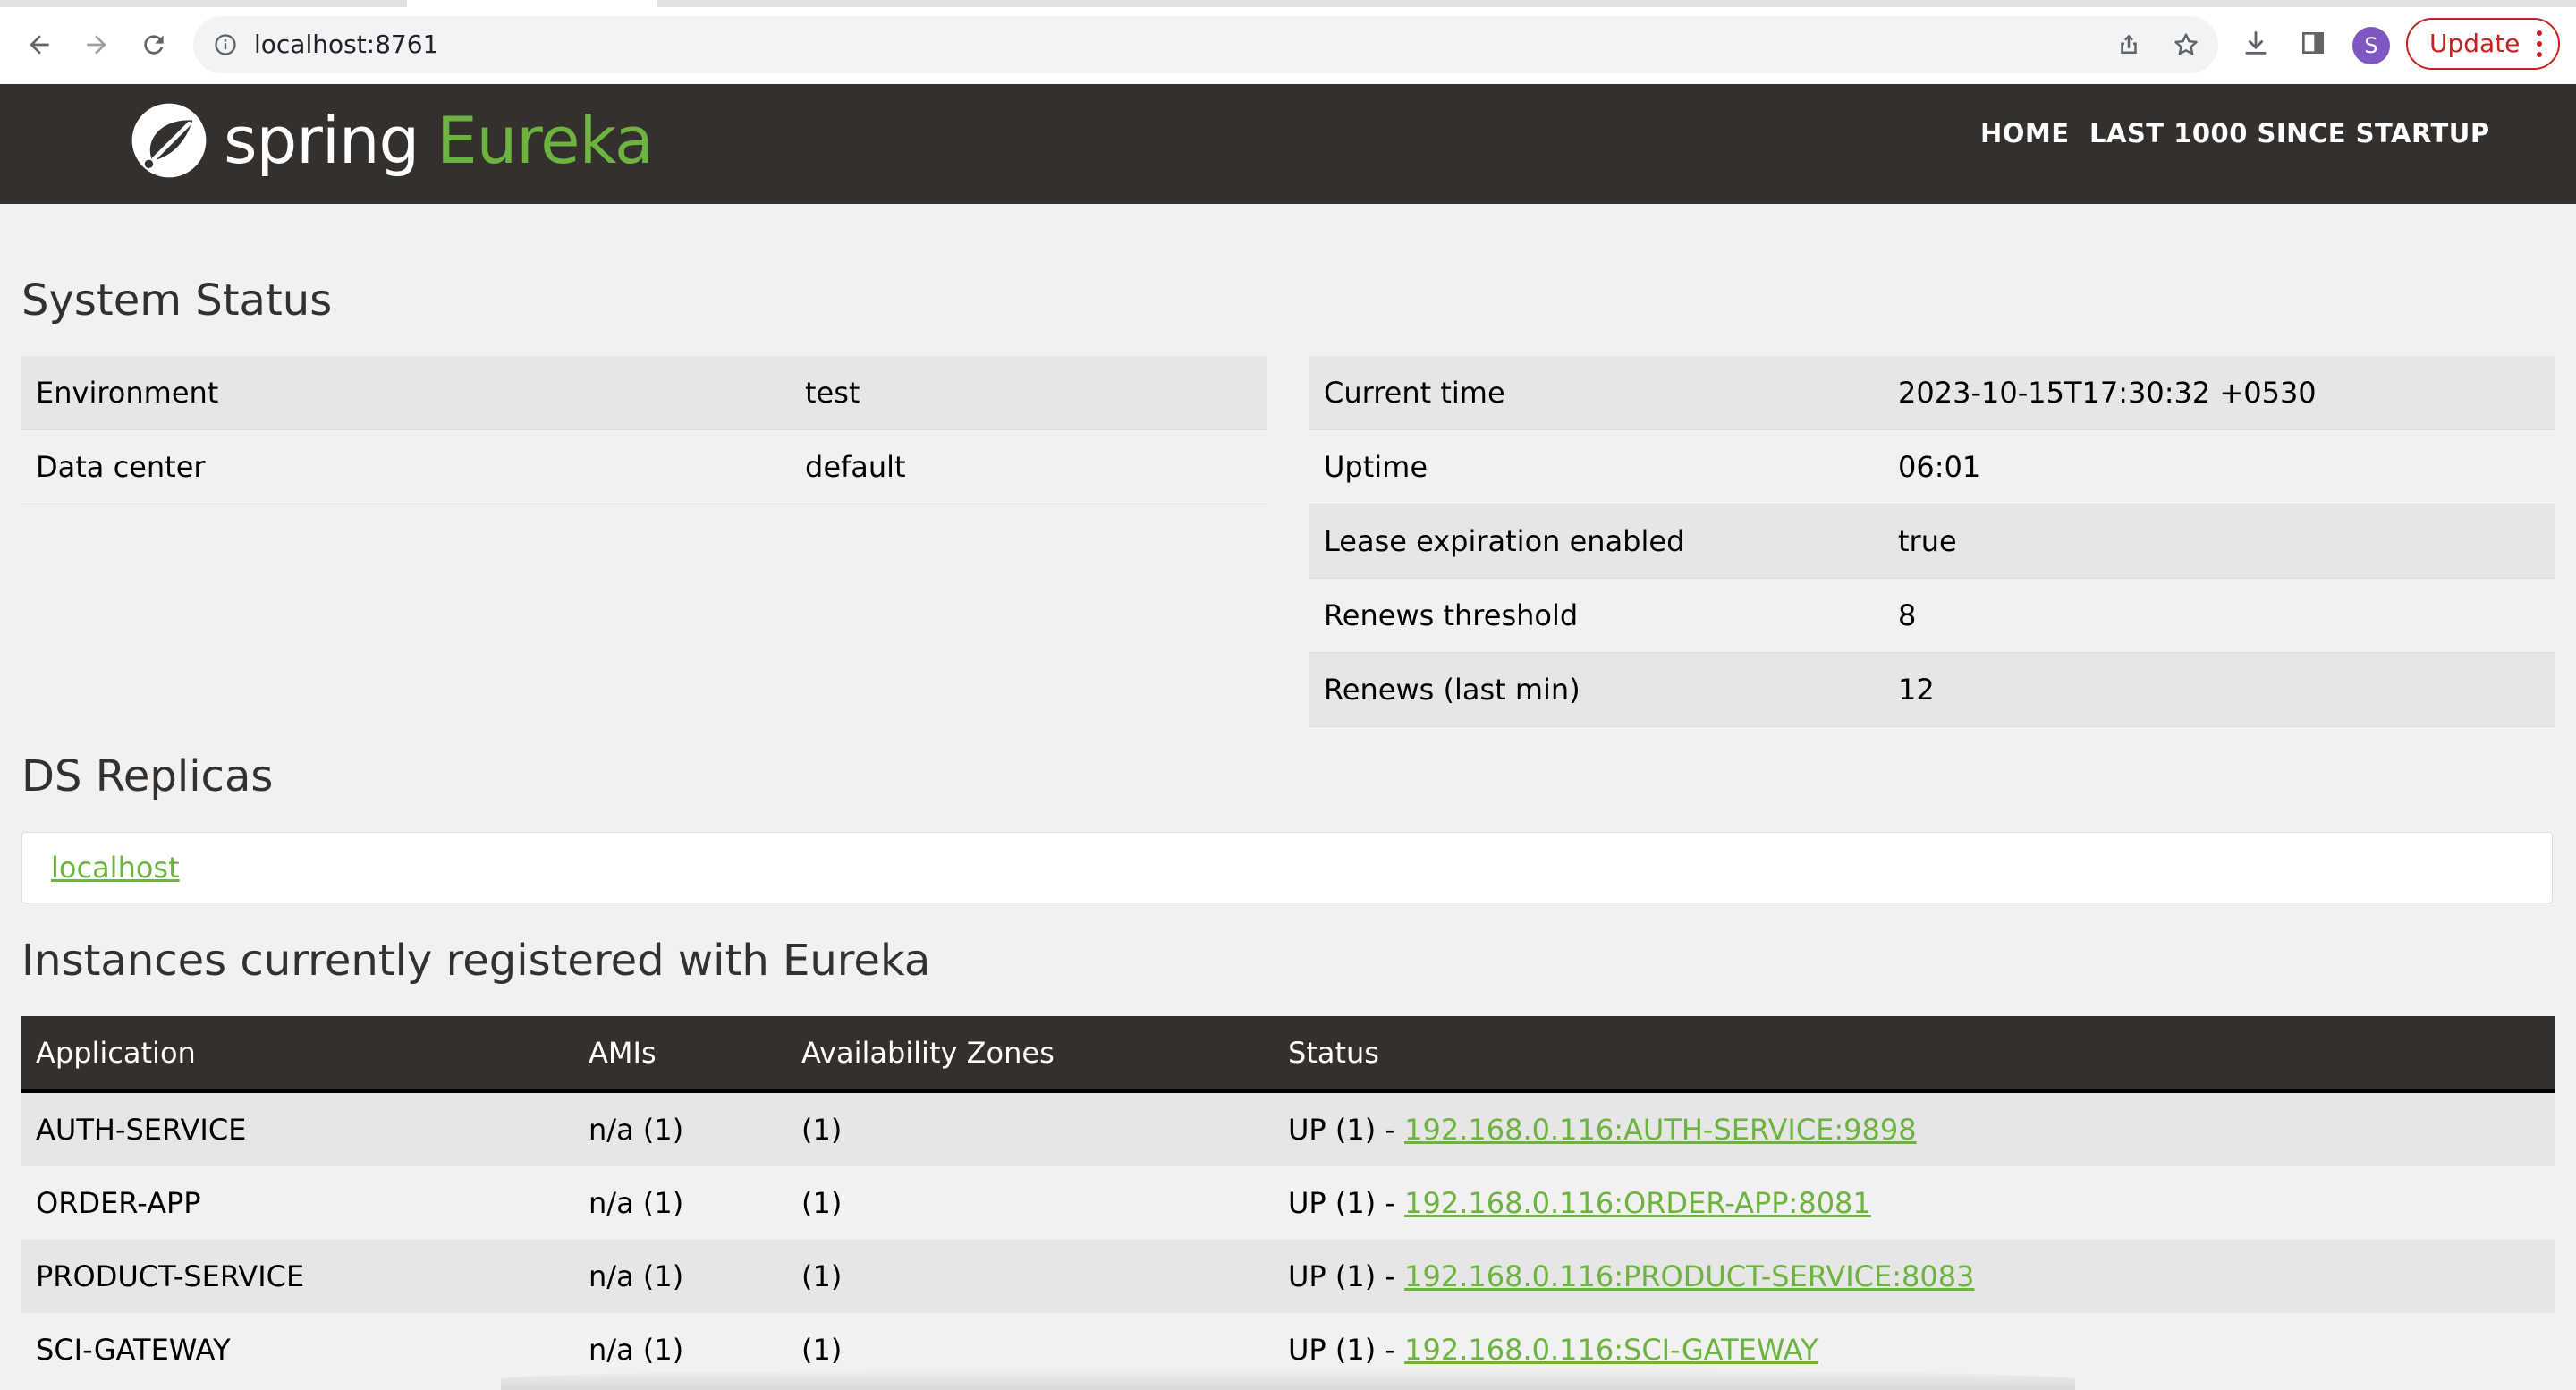 The image size is (2576, 1390). I want to click on nav-home-link: HOME, so click(2025, 133).